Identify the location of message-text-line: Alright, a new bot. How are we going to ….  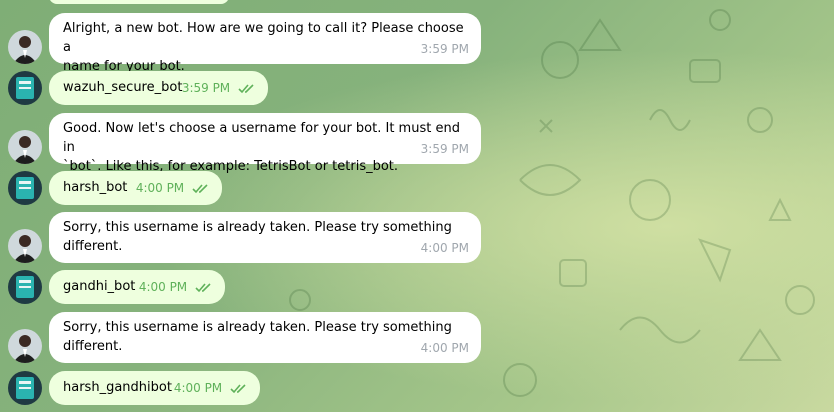
(263, 38).